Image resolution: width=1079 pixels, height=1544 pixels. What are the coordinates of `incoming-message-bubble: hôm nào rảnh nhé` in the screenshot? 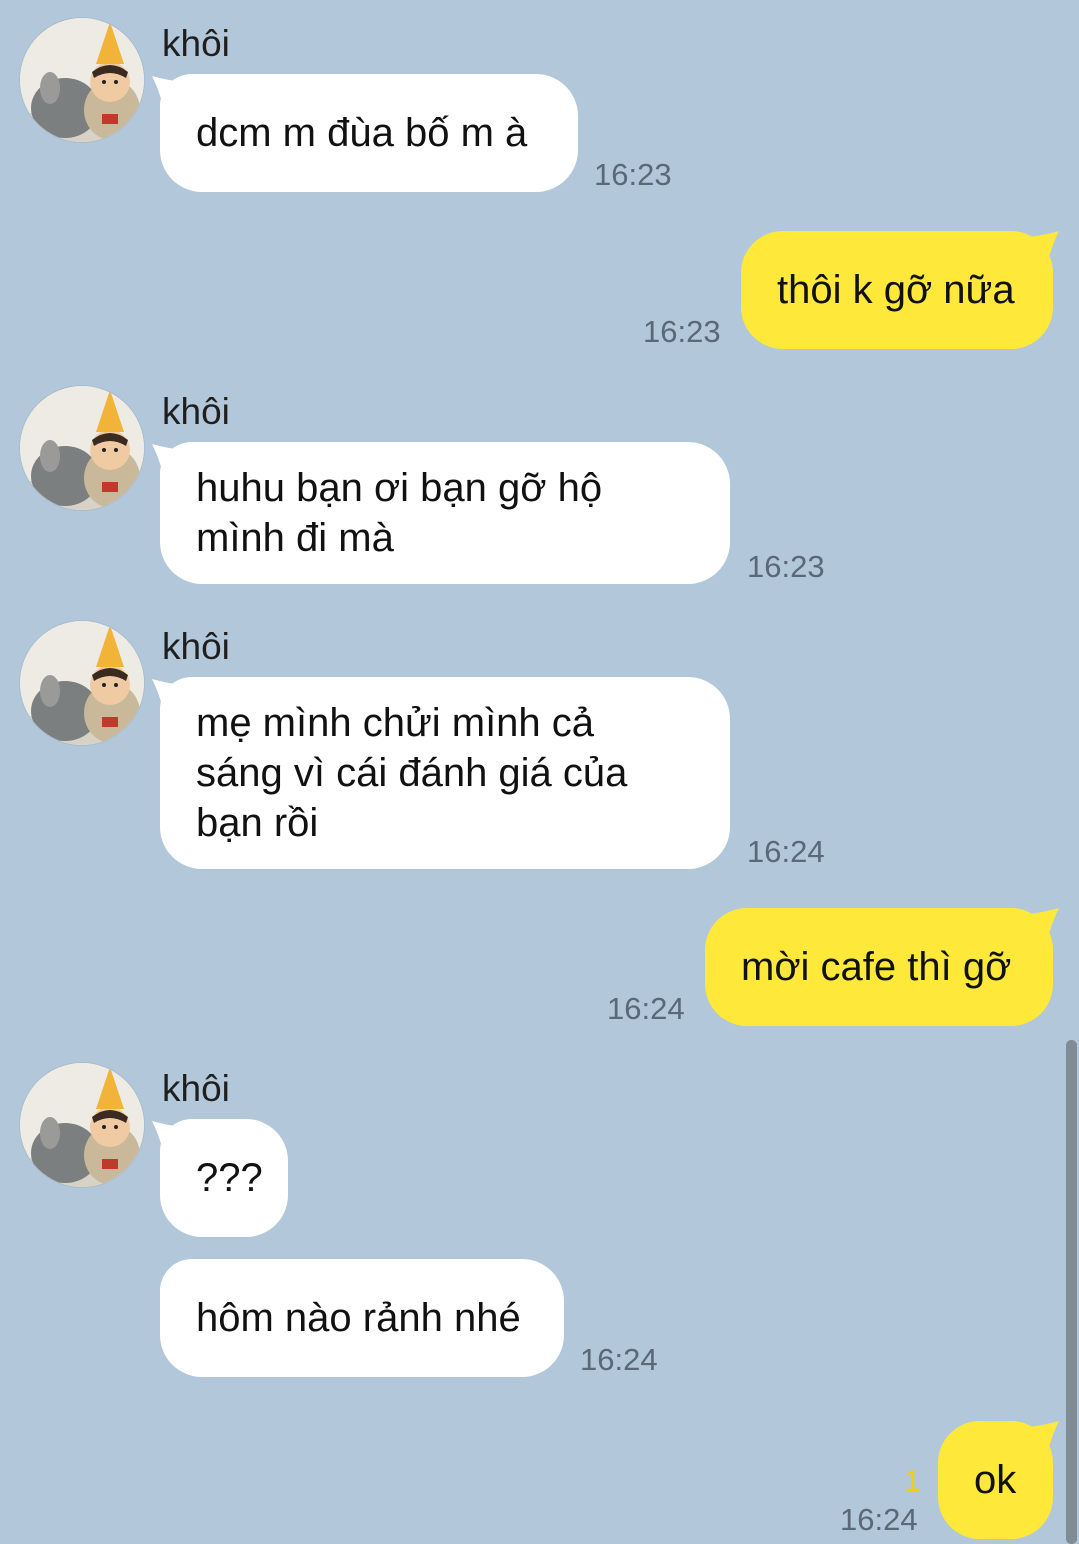 It's located at (362, 1318).